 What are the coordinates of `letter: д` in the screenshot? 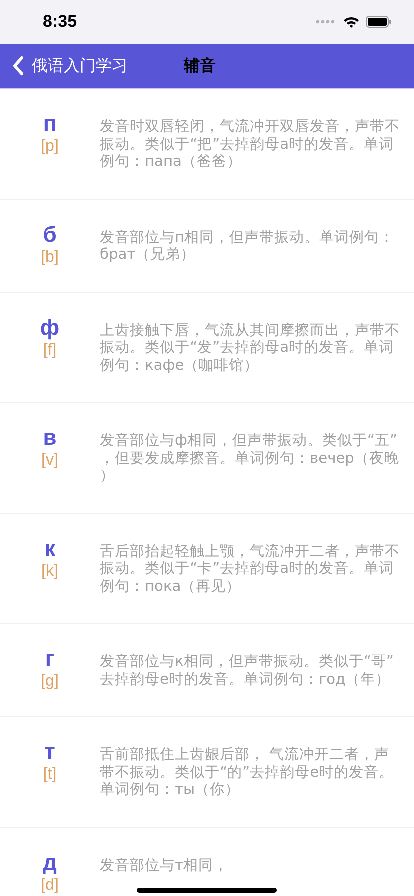 It's located at (50, 862).